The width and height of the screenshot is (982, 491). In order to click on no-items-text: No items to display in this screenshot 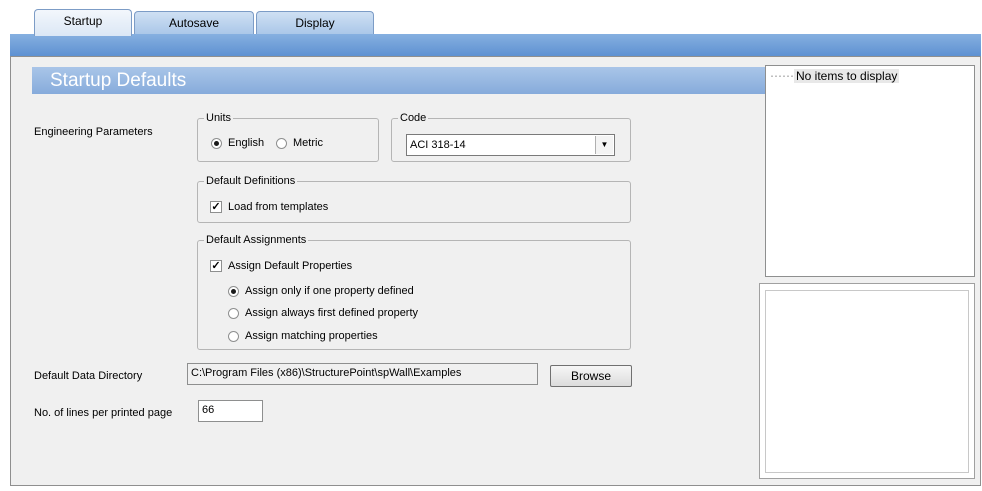, I will do `click(847, 76)`.